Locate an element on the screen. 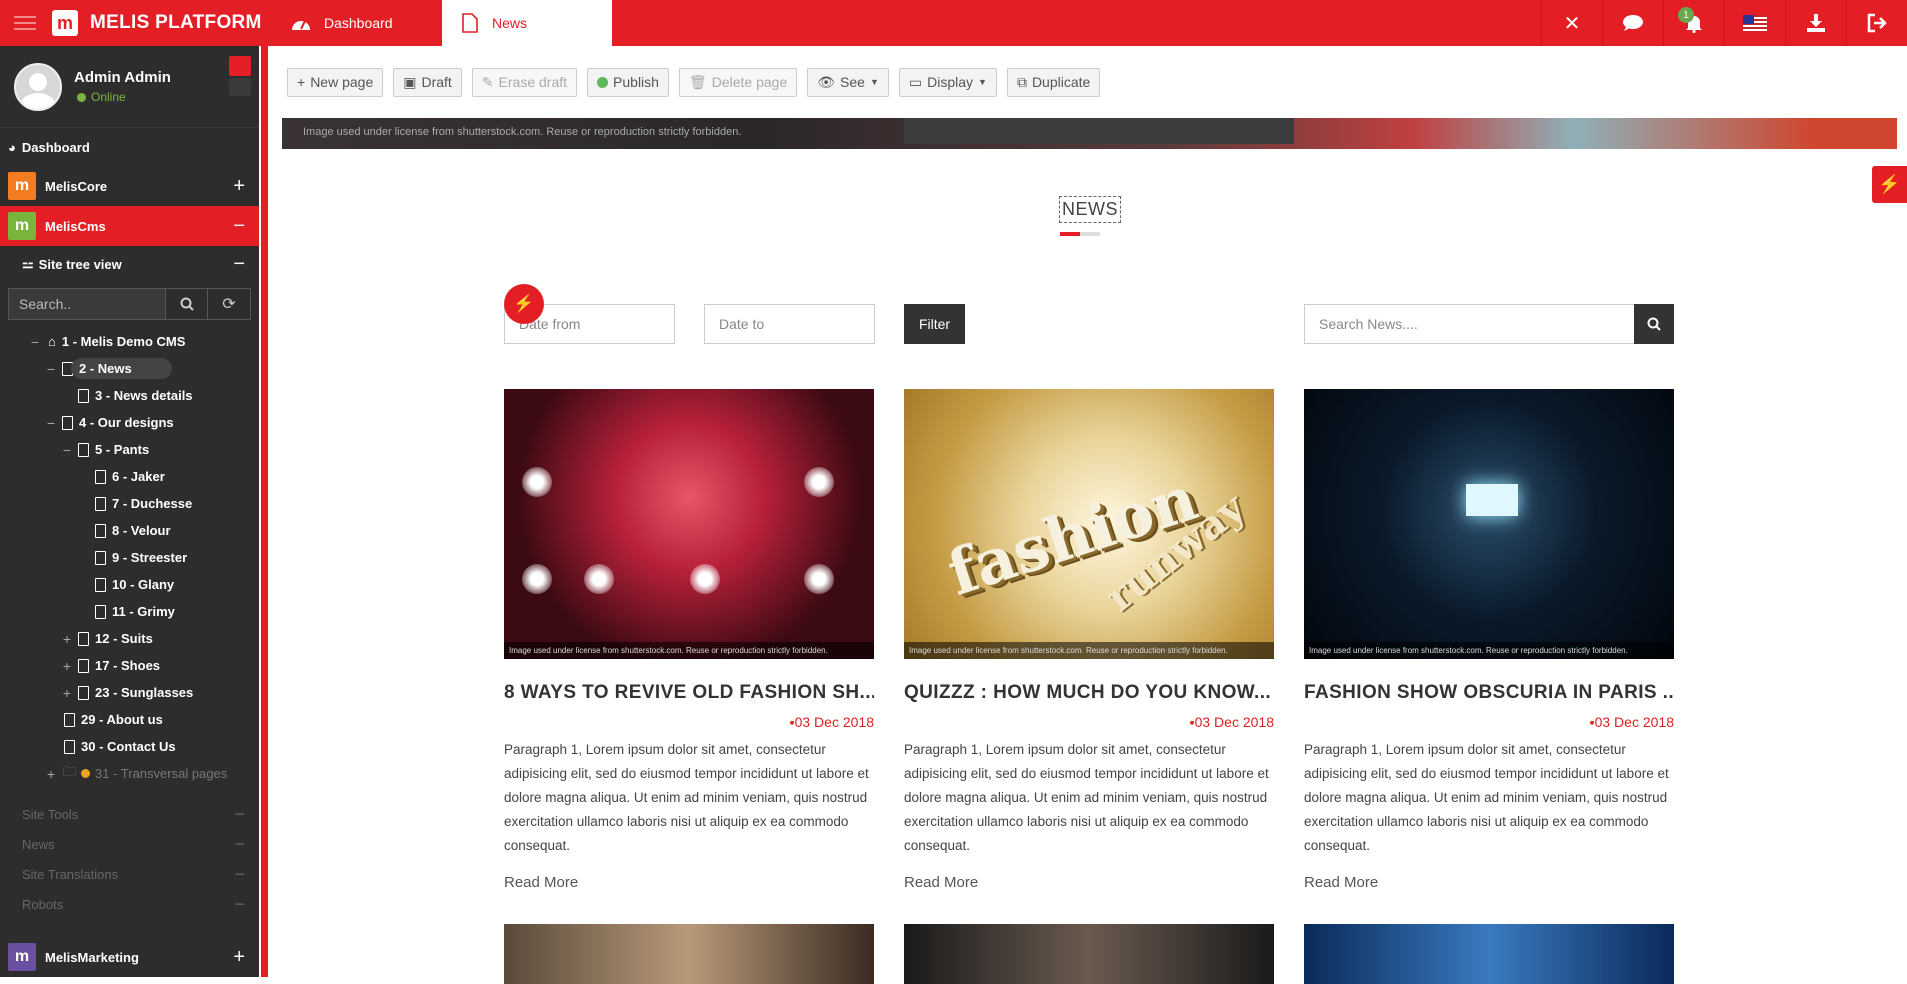 The image size is (1907, 984). tree-item: 8 - Velour is located at coordinates (129, 530).